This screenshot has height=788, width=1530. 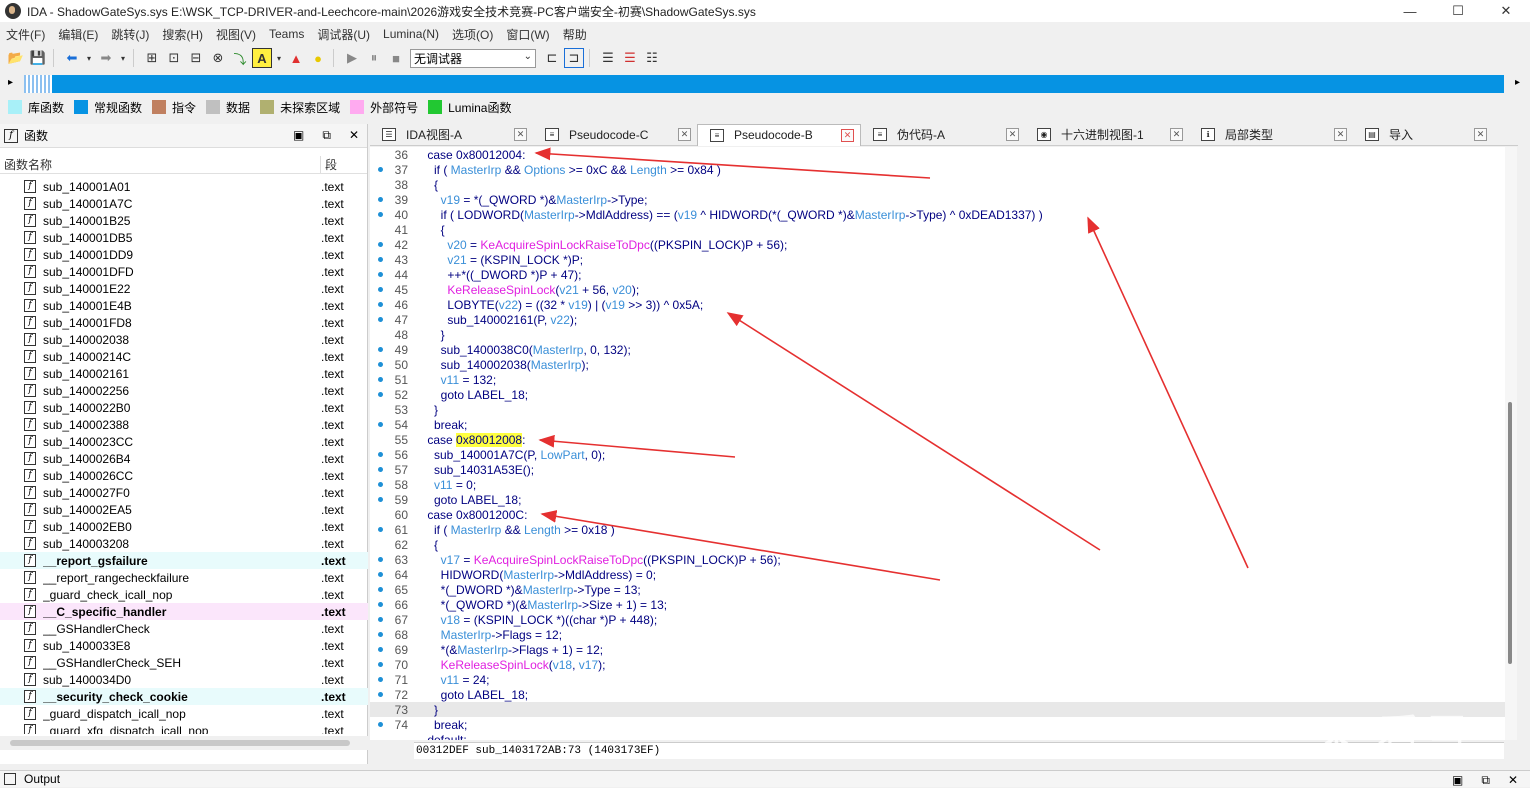 What do you see at coordinates (174, 58) in the screenshot?
I see `jump-icon: ⊡` at bounding box center [174, 58].